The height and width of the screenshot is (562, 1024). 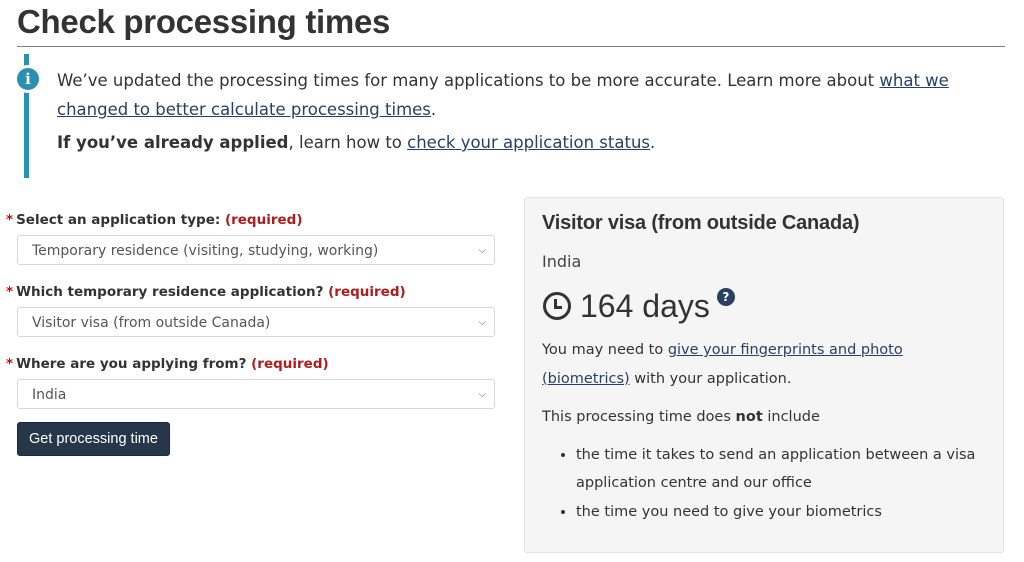 I want to click on result-title: Visitor visa (from outside Canada), so click(x=701, y=223).